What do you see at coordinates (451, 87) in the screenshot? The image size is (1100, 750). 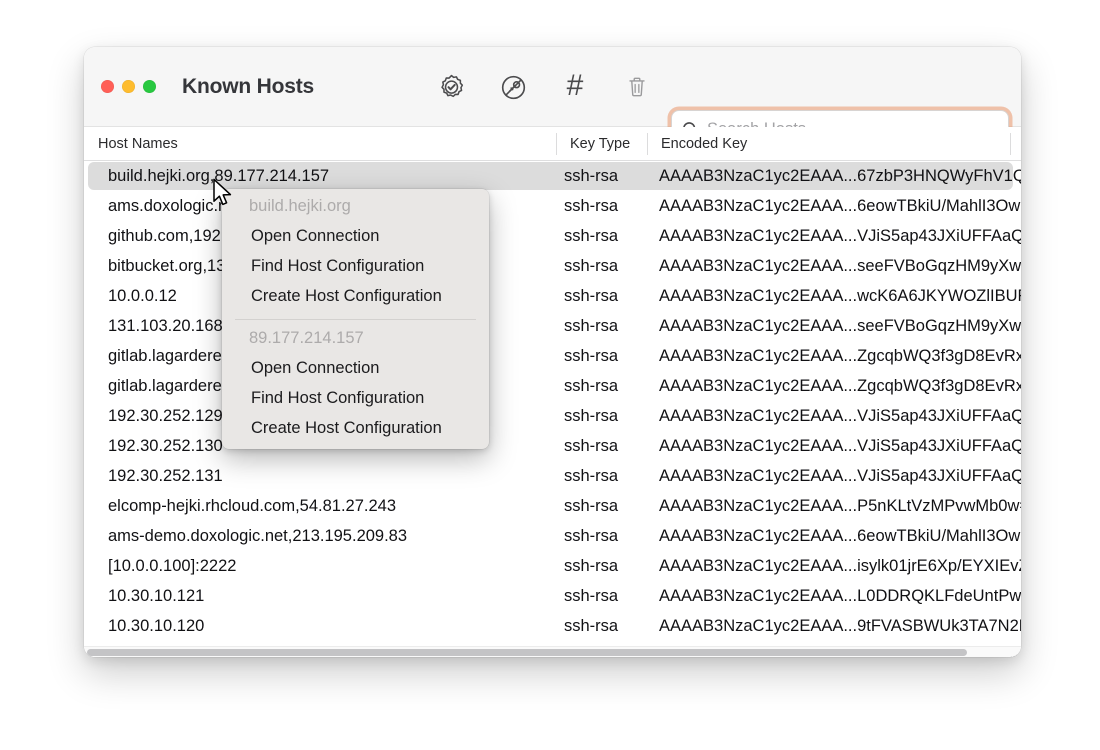 I see `verify-badge-icon` at bounding box center [451, 87].